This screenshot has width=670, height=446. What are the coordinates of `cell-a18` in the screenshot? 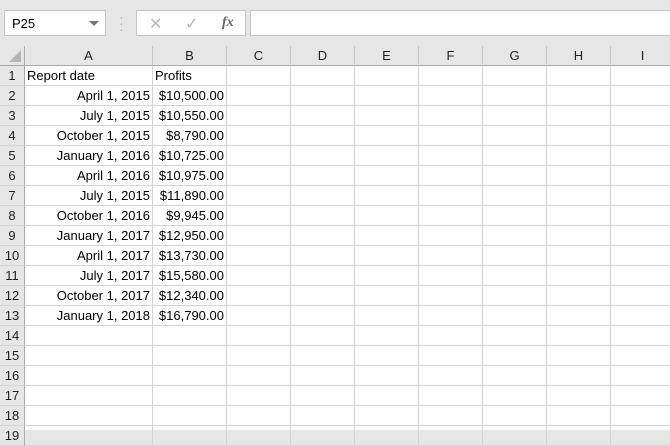 It's located at (89, 416).